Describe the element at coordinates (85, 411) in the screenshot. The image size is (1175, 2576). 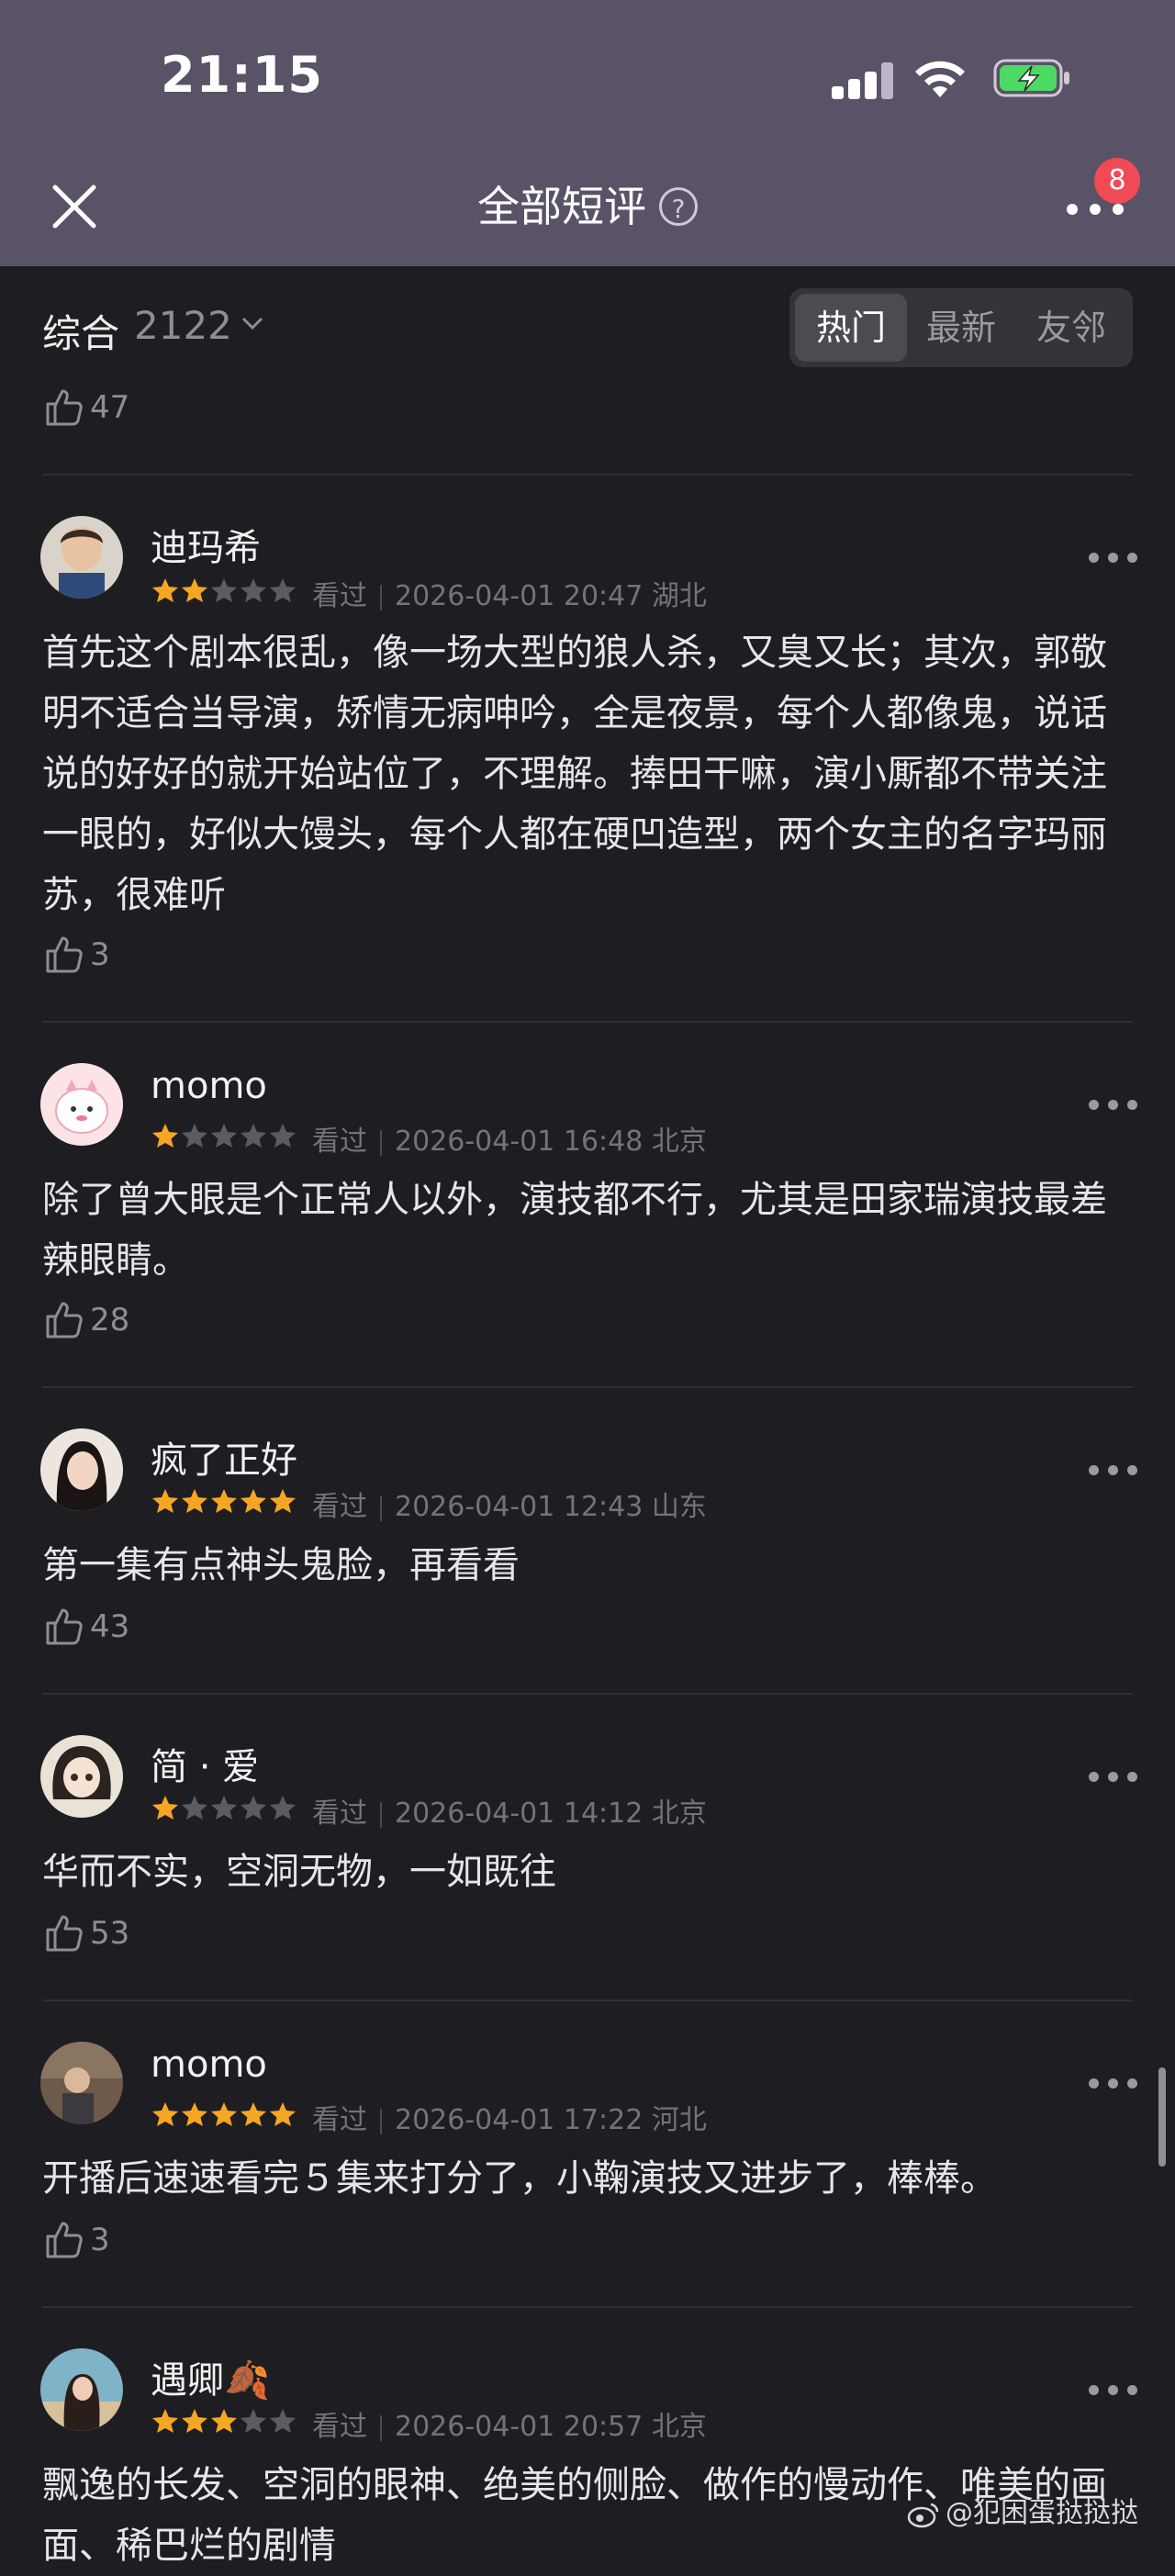
I see `like-button: 47` at that location.